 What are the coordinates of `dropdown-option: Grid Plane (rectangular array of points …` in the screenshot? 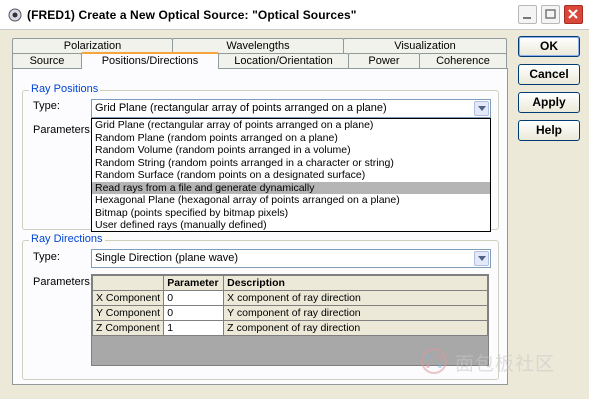 It's located at (291, 125).